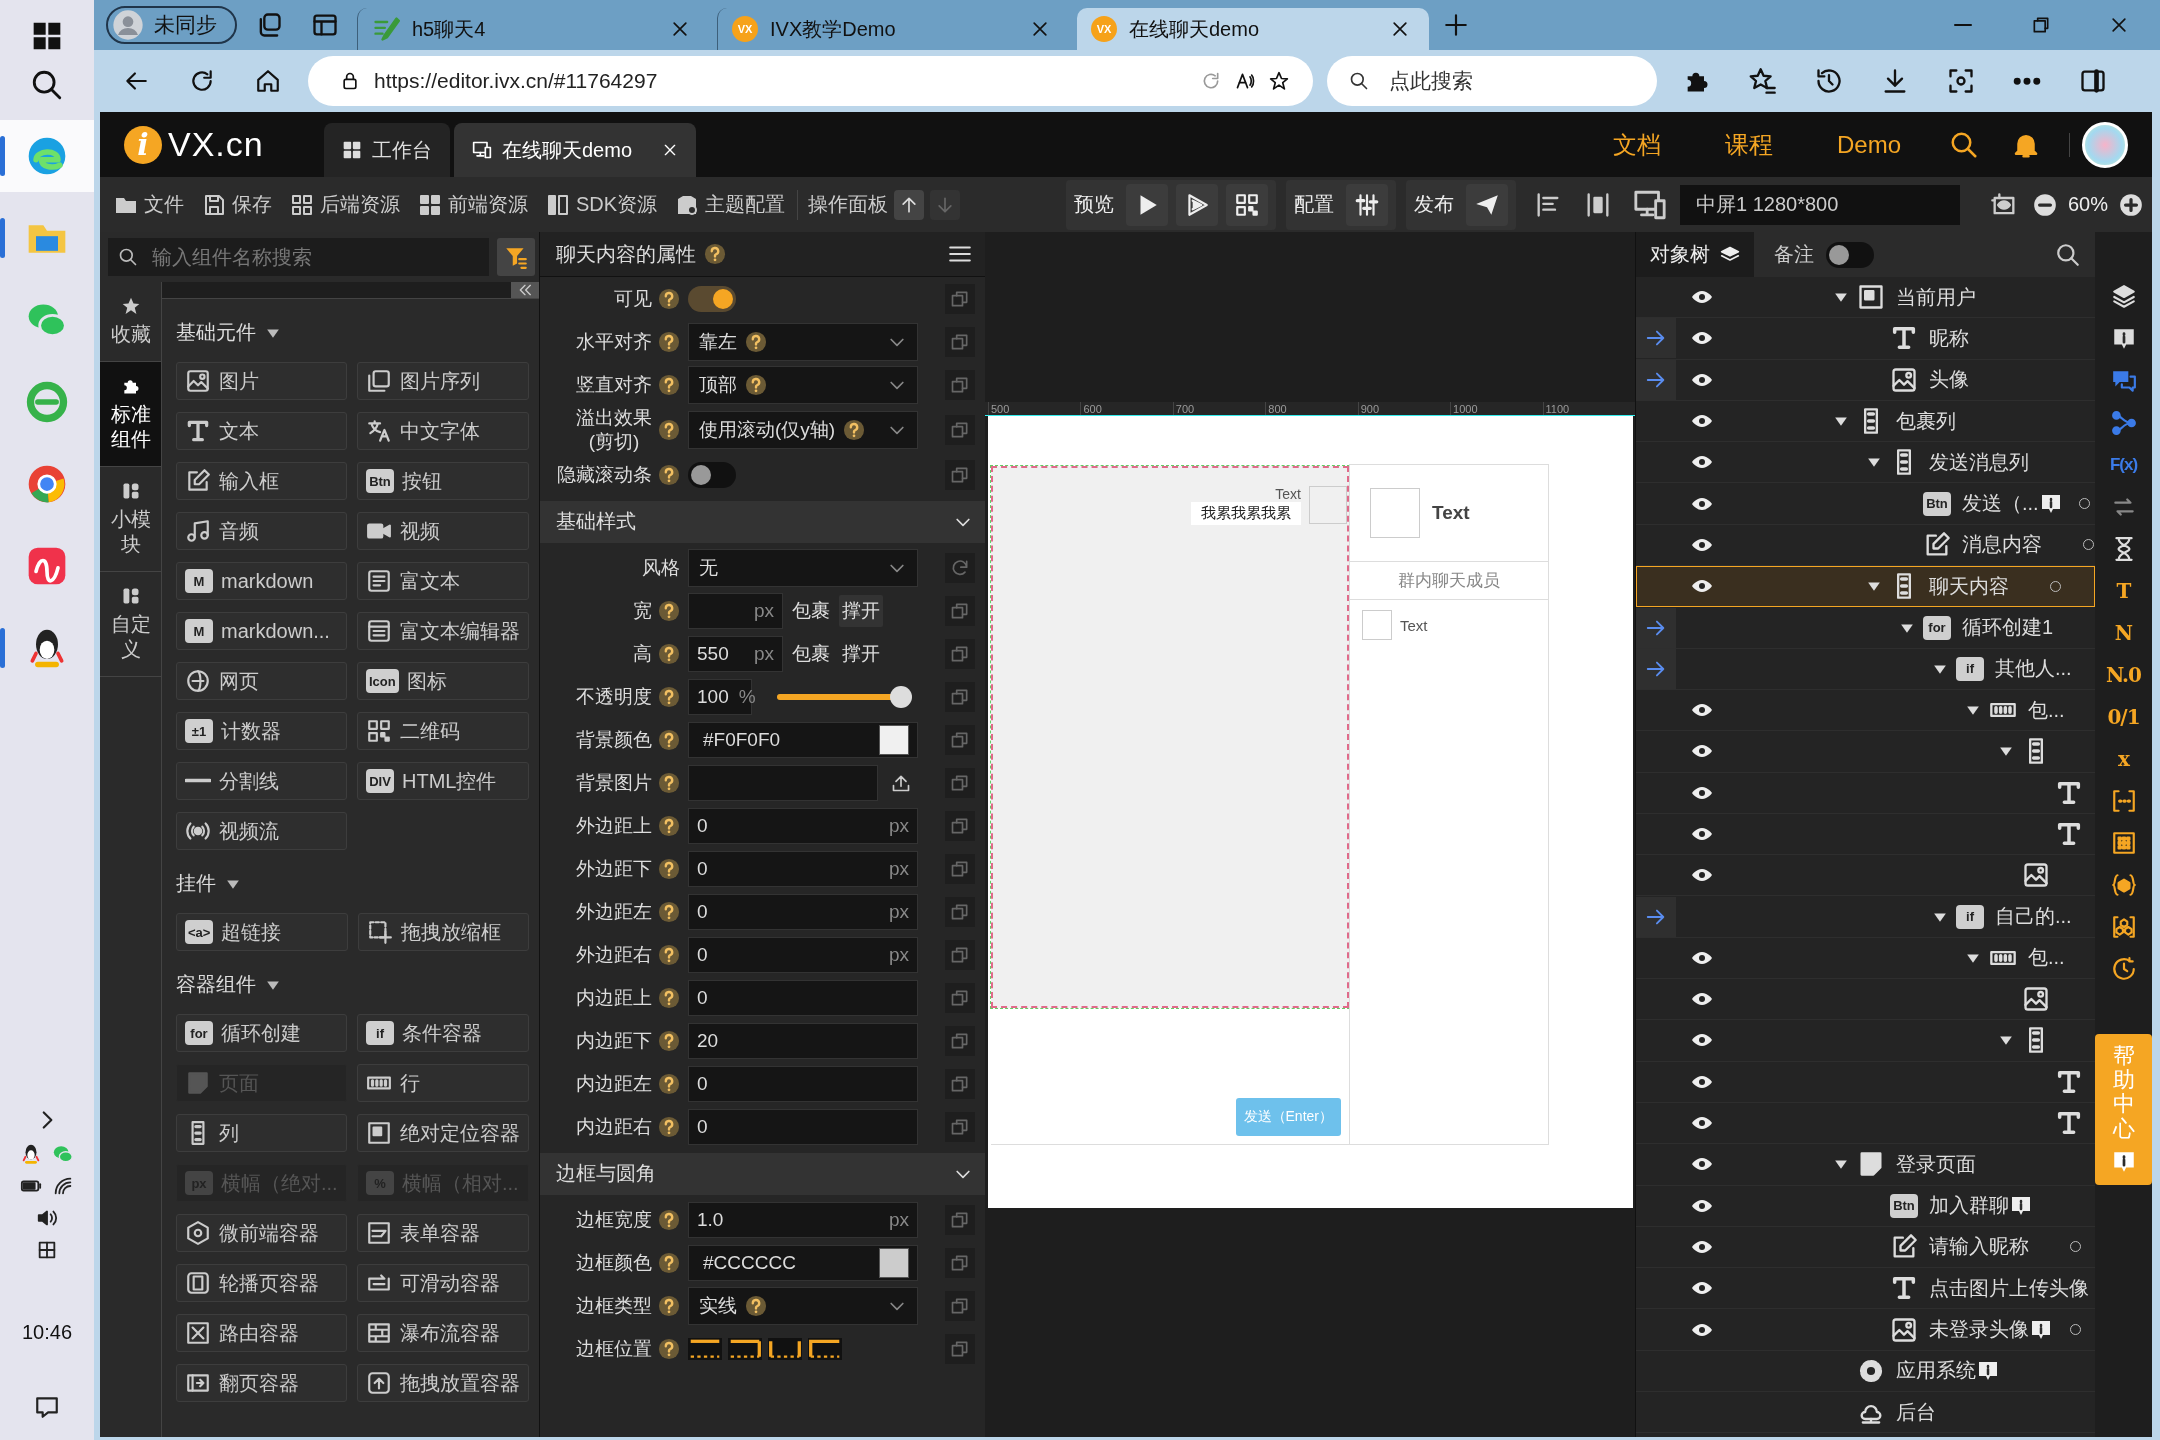 The width and height of the screenshot is (2160, 1440). Describe the element at coordinates (261, 681) in the screenshot. I see `component-item: 网页` at that location.